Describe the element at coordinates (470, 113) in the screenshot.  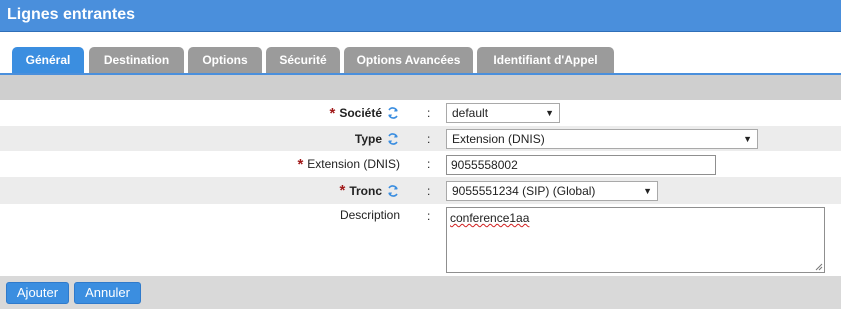
I see `societe-select-value: default` at that location.